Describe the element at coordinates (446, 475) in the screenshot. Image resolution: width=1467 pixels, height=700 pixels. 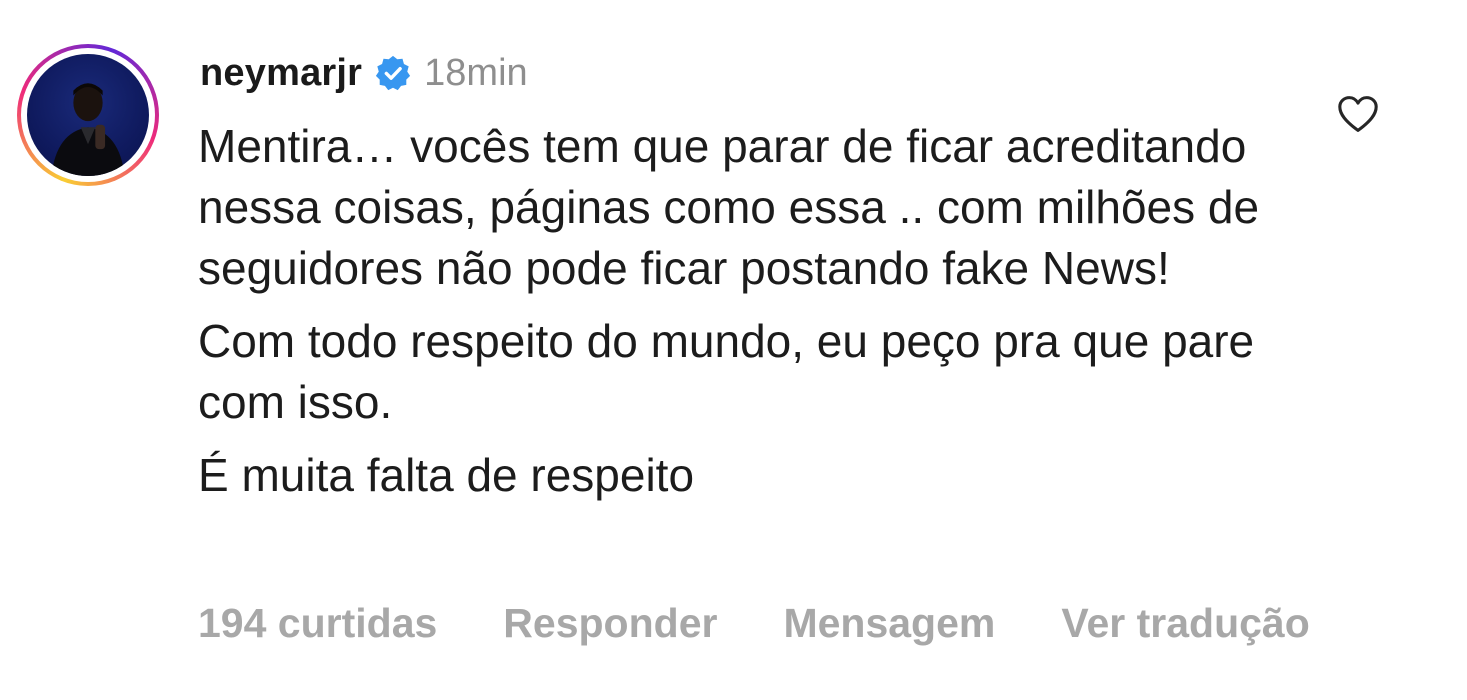
I see `comment-paragraph: É muita falta de respeito` at that location.